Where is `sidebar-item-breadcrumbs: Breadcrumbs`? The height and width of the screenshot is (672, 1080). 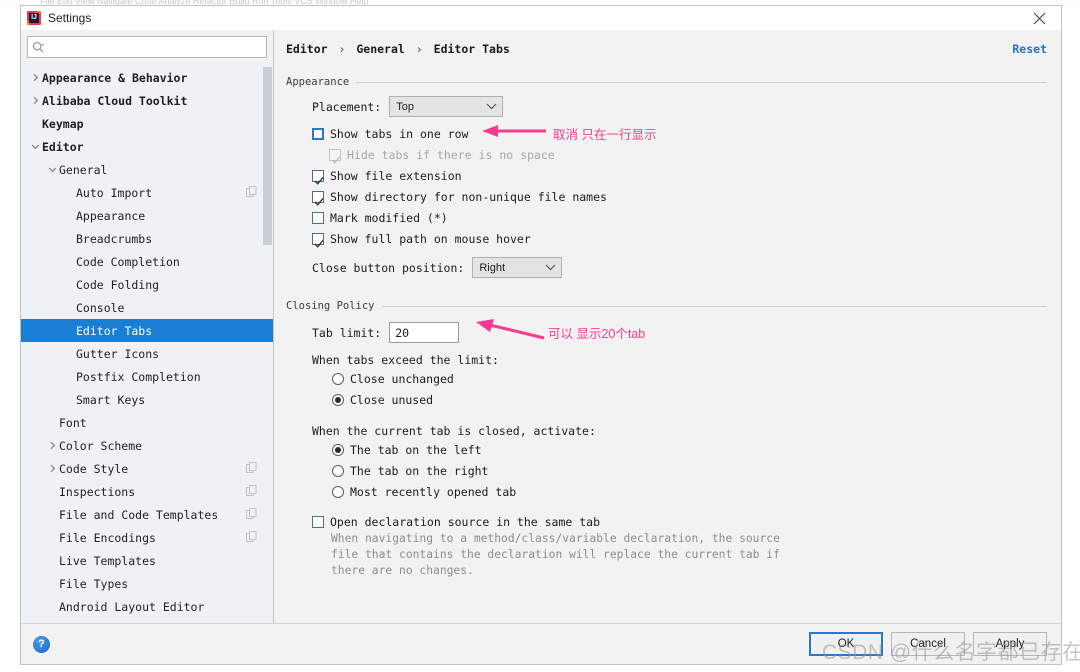 sidebar-item-breadcrumbs: Breadcrumbs is located at coordinates (147, 238).